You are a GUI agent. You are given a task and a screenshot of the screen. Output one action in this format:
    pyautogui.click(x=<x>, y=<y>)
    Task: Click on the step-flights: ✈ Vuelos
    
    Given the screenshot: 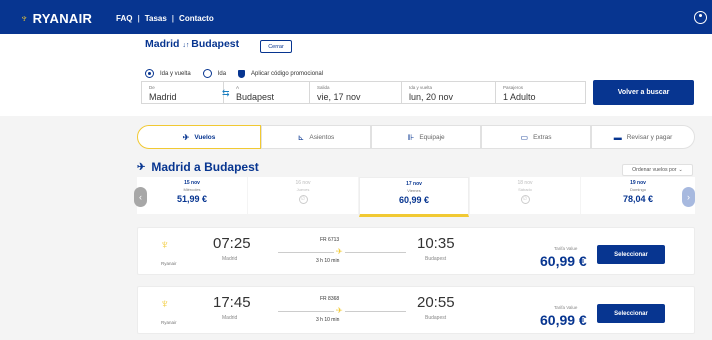 What is the action you would take?
    pyautogui.click(x=199, y=137)
    